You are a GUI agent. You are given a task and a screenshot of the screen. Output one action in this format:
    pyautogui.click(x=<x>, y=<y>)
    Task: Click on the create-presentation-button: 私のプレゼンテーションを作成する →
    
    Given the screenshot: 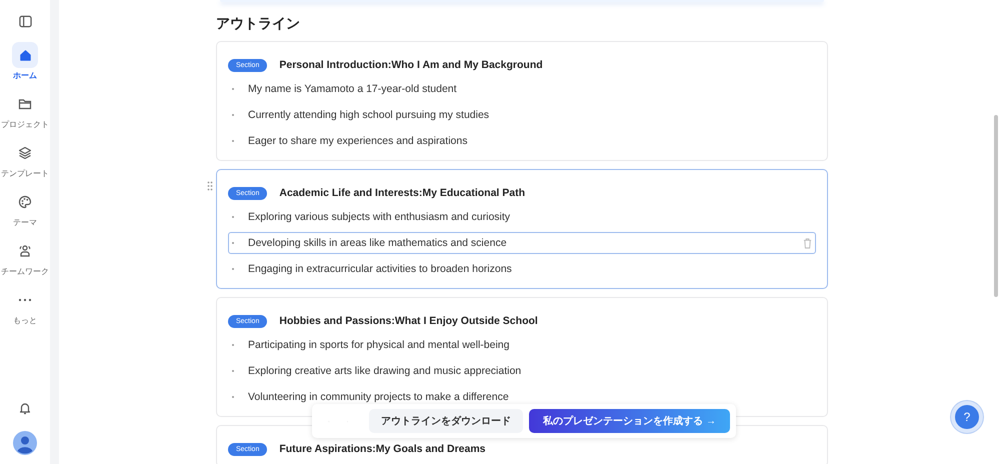 What is the action you would take?
    pyautogui.click(x=629, y=421)
    